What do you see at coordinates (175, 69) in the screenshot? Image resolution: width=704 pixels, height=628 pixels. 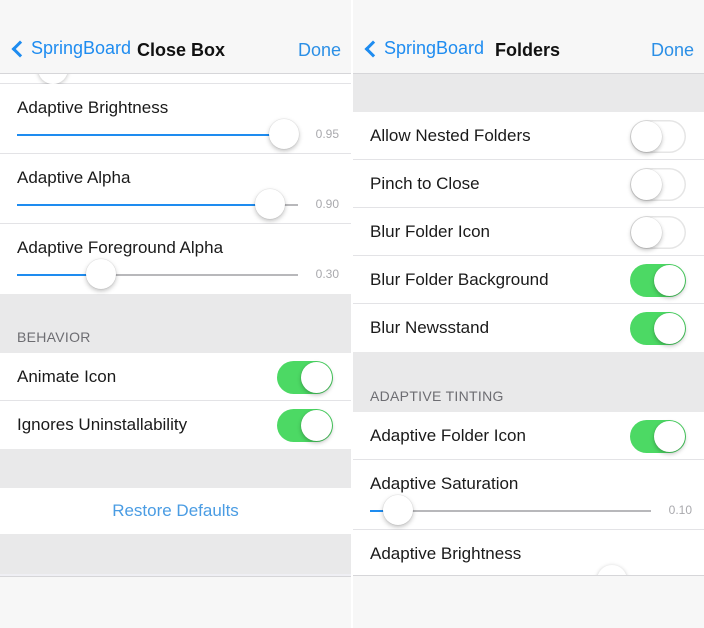 I see `partial-slider-cell` at bounding box center [175, 69].